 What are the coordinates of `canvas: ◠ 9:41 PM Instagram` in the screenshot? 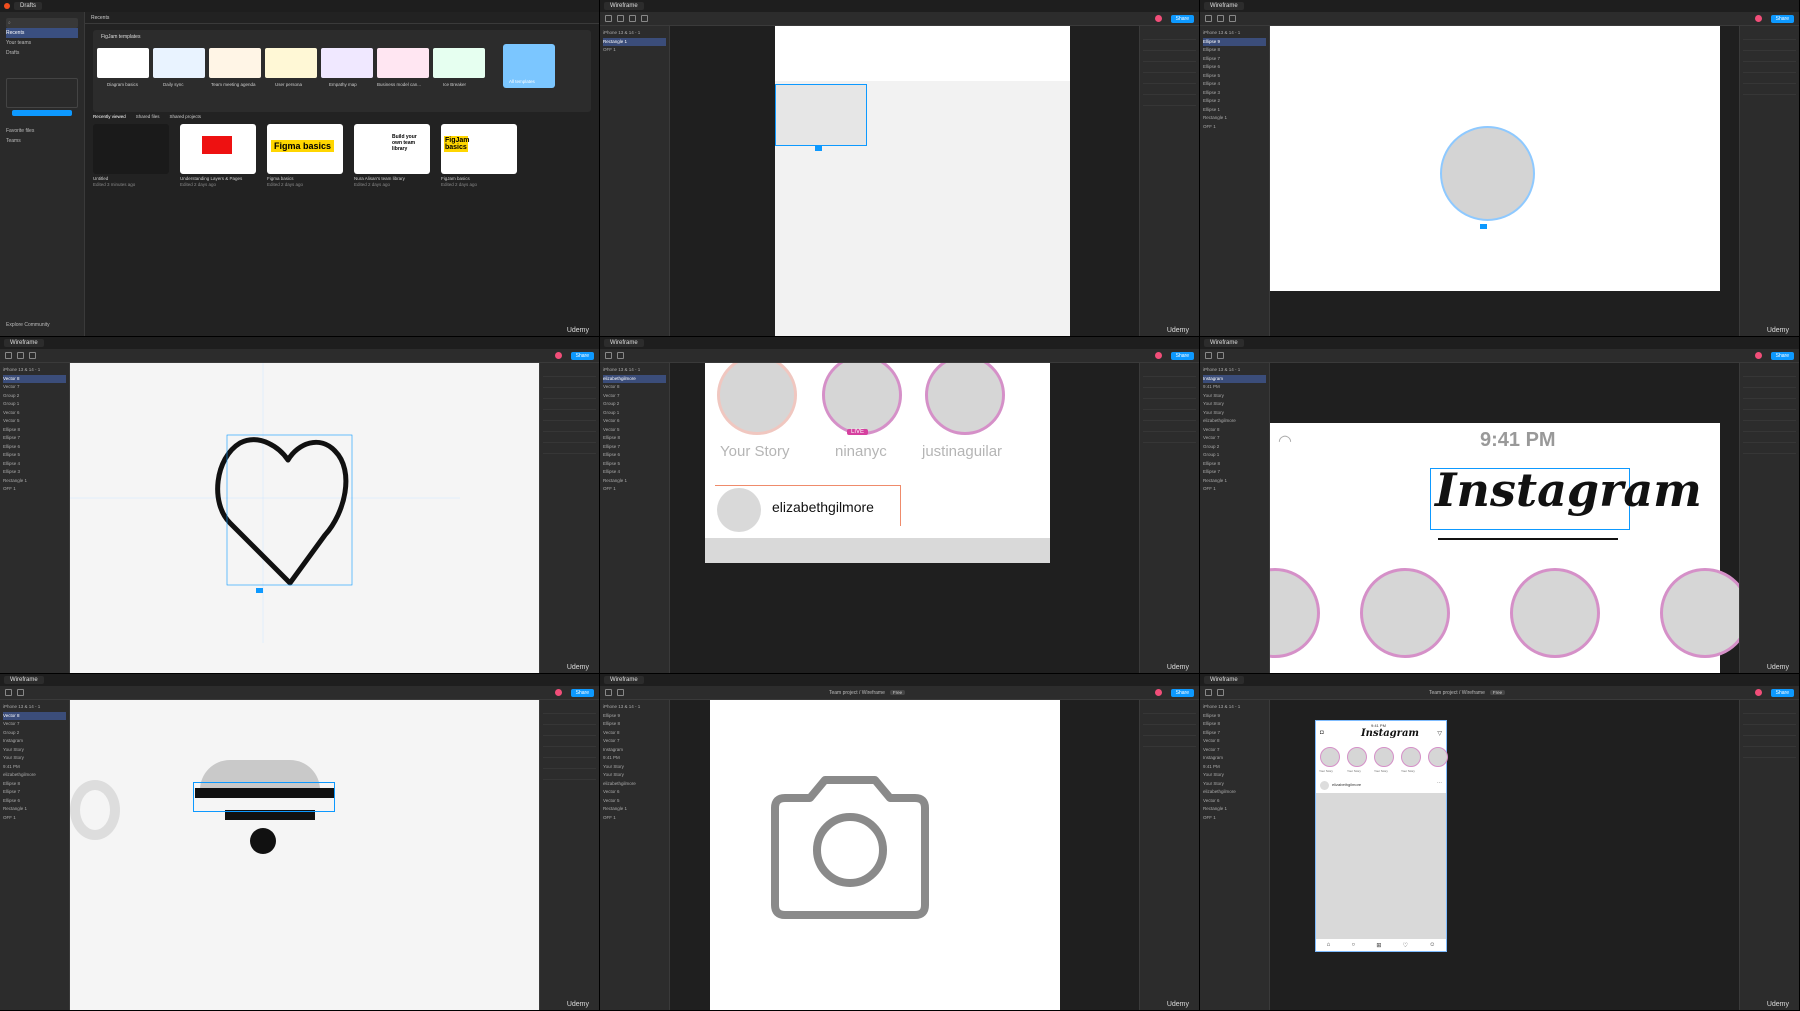 It's located at (1504, 518).